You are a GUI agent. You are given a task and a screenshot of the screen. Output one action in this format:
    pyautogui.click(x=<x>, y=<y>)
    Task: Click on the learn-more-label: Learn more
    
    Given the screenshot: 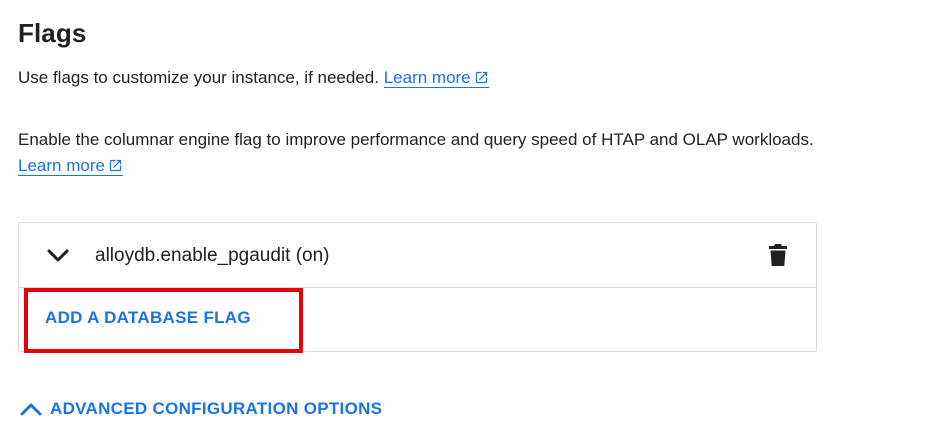 What is the action you would take?
    pyautogui.click(x=427, y=77)
    